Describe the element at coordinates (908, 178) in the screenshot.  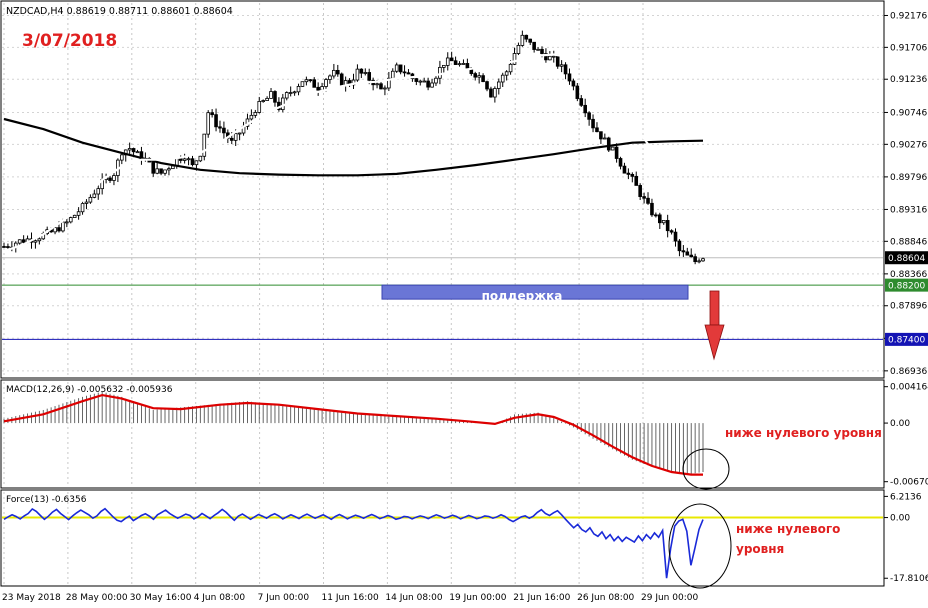
I see `price-tick-label: 0.89796` at that location.